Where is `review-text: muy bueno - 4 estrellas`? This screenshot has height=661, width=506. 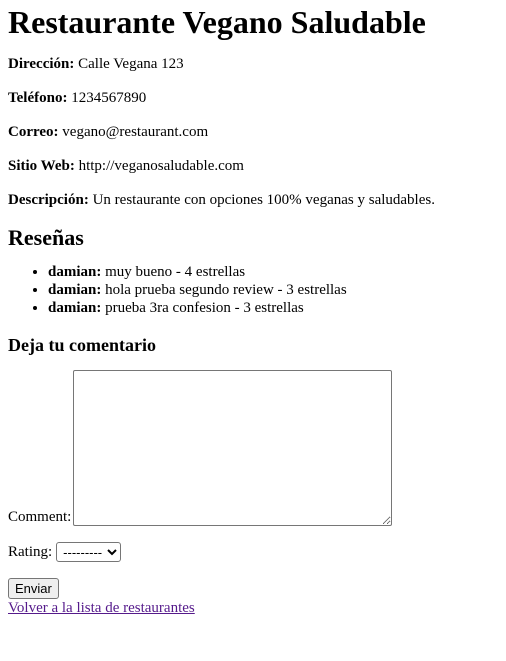
review-text: muy bueno - 4 estrellas is located at coordinates (175, 272).